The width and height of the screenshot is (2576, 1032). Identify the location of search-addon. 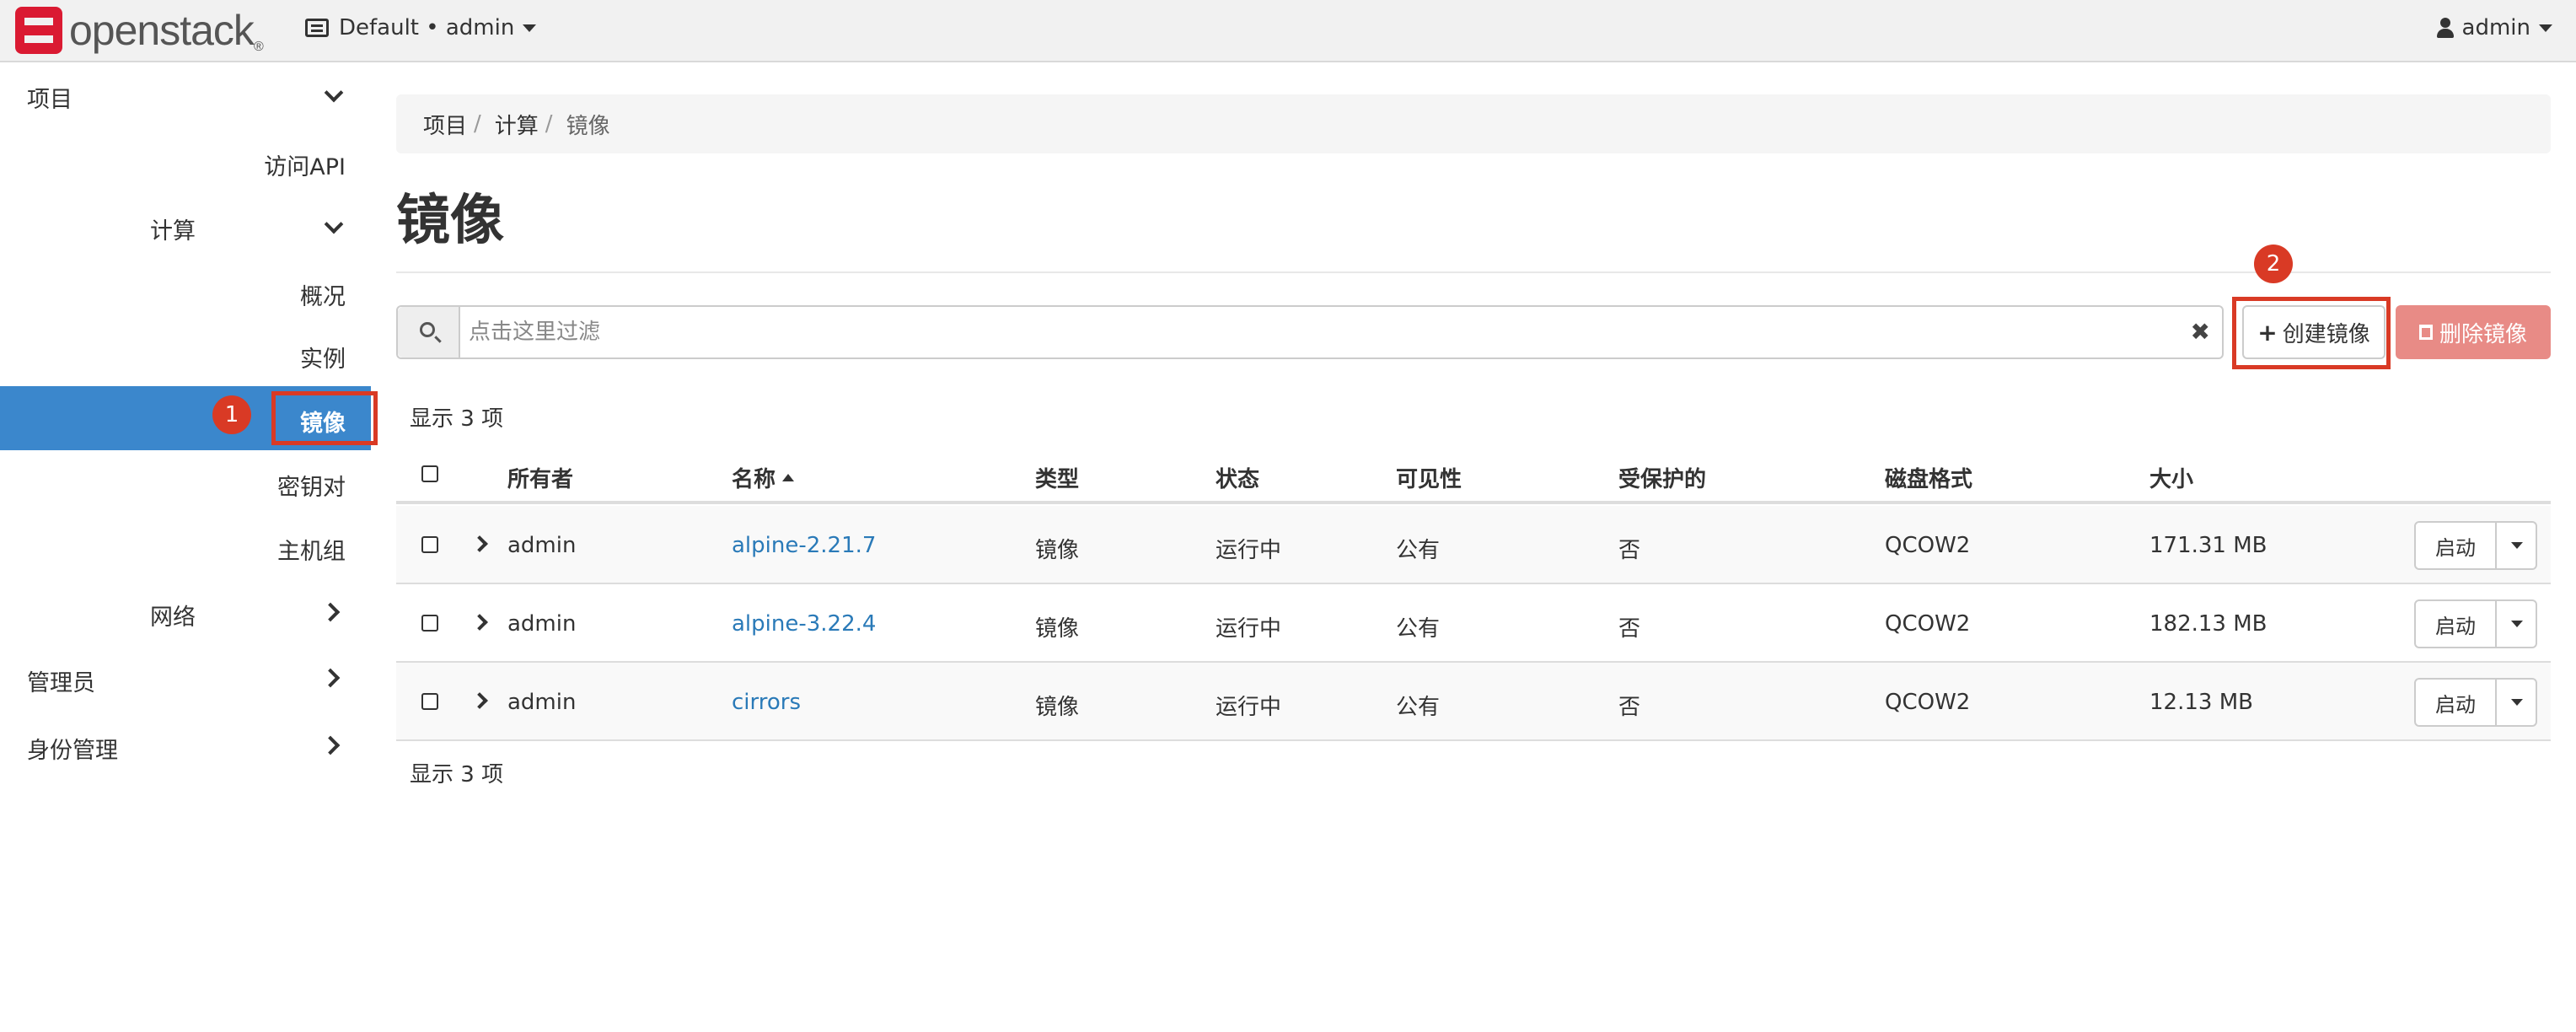
(429, 332).